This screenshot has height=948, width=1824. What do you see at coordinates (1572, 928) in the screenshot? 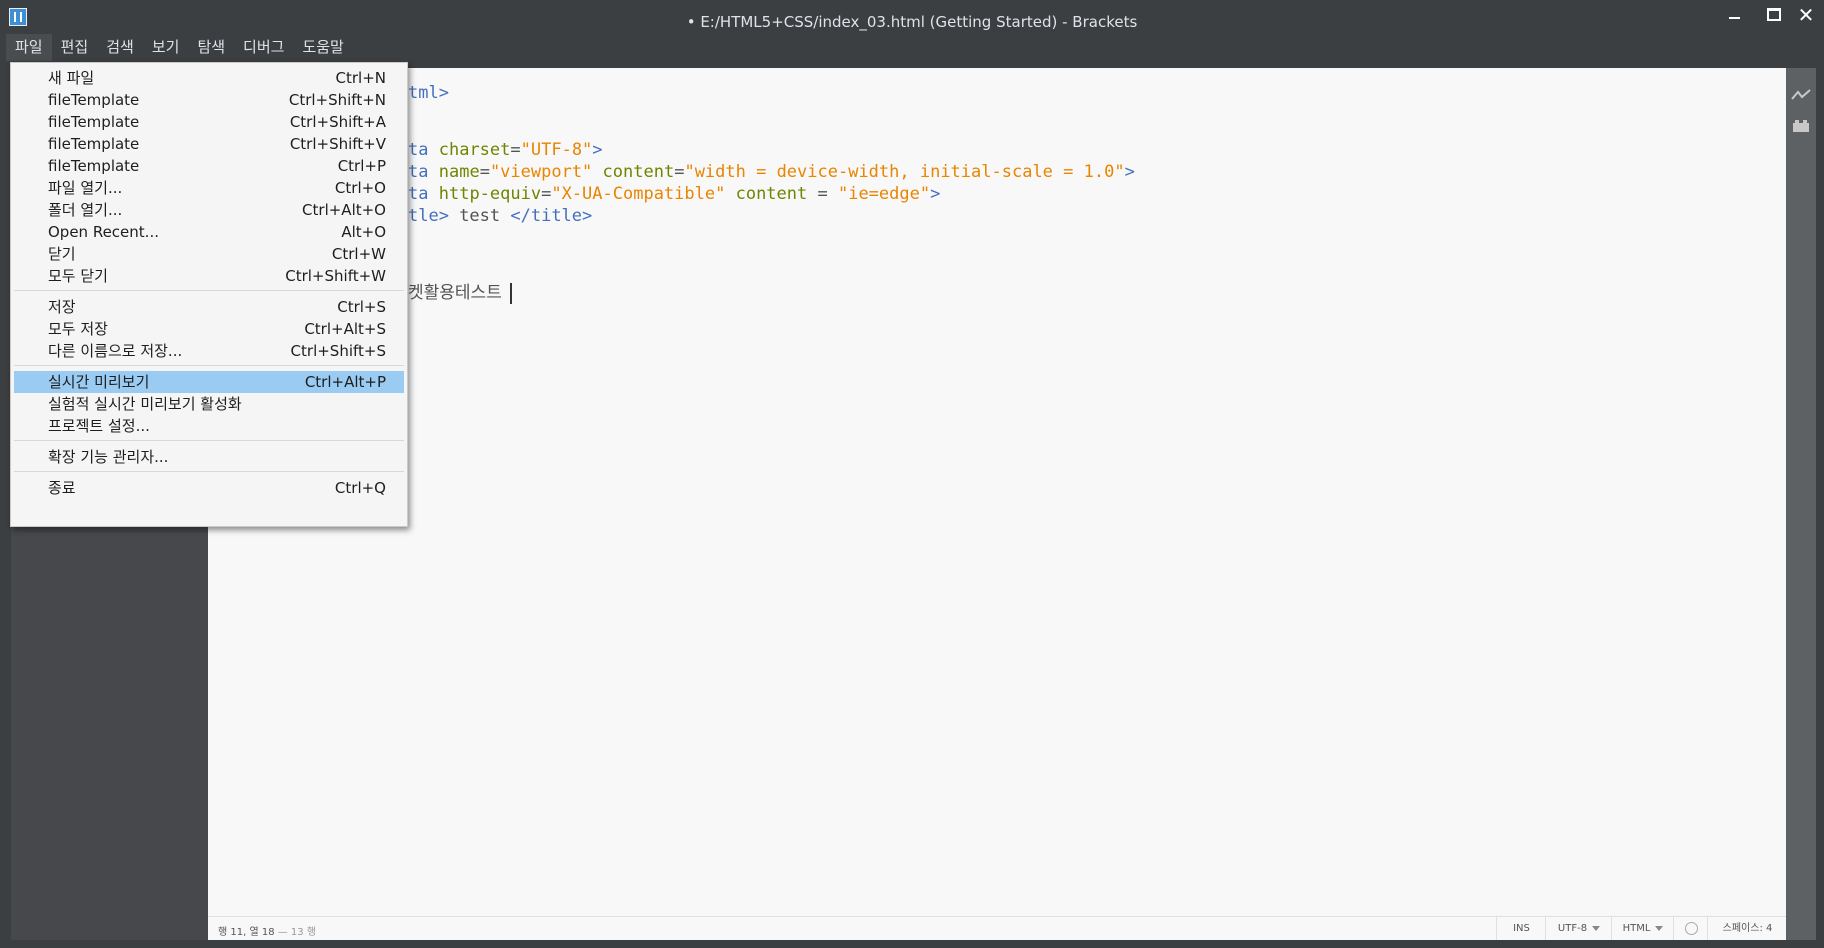
I see `encoding-label: UTF-8` at bounding box center [1572, 928].